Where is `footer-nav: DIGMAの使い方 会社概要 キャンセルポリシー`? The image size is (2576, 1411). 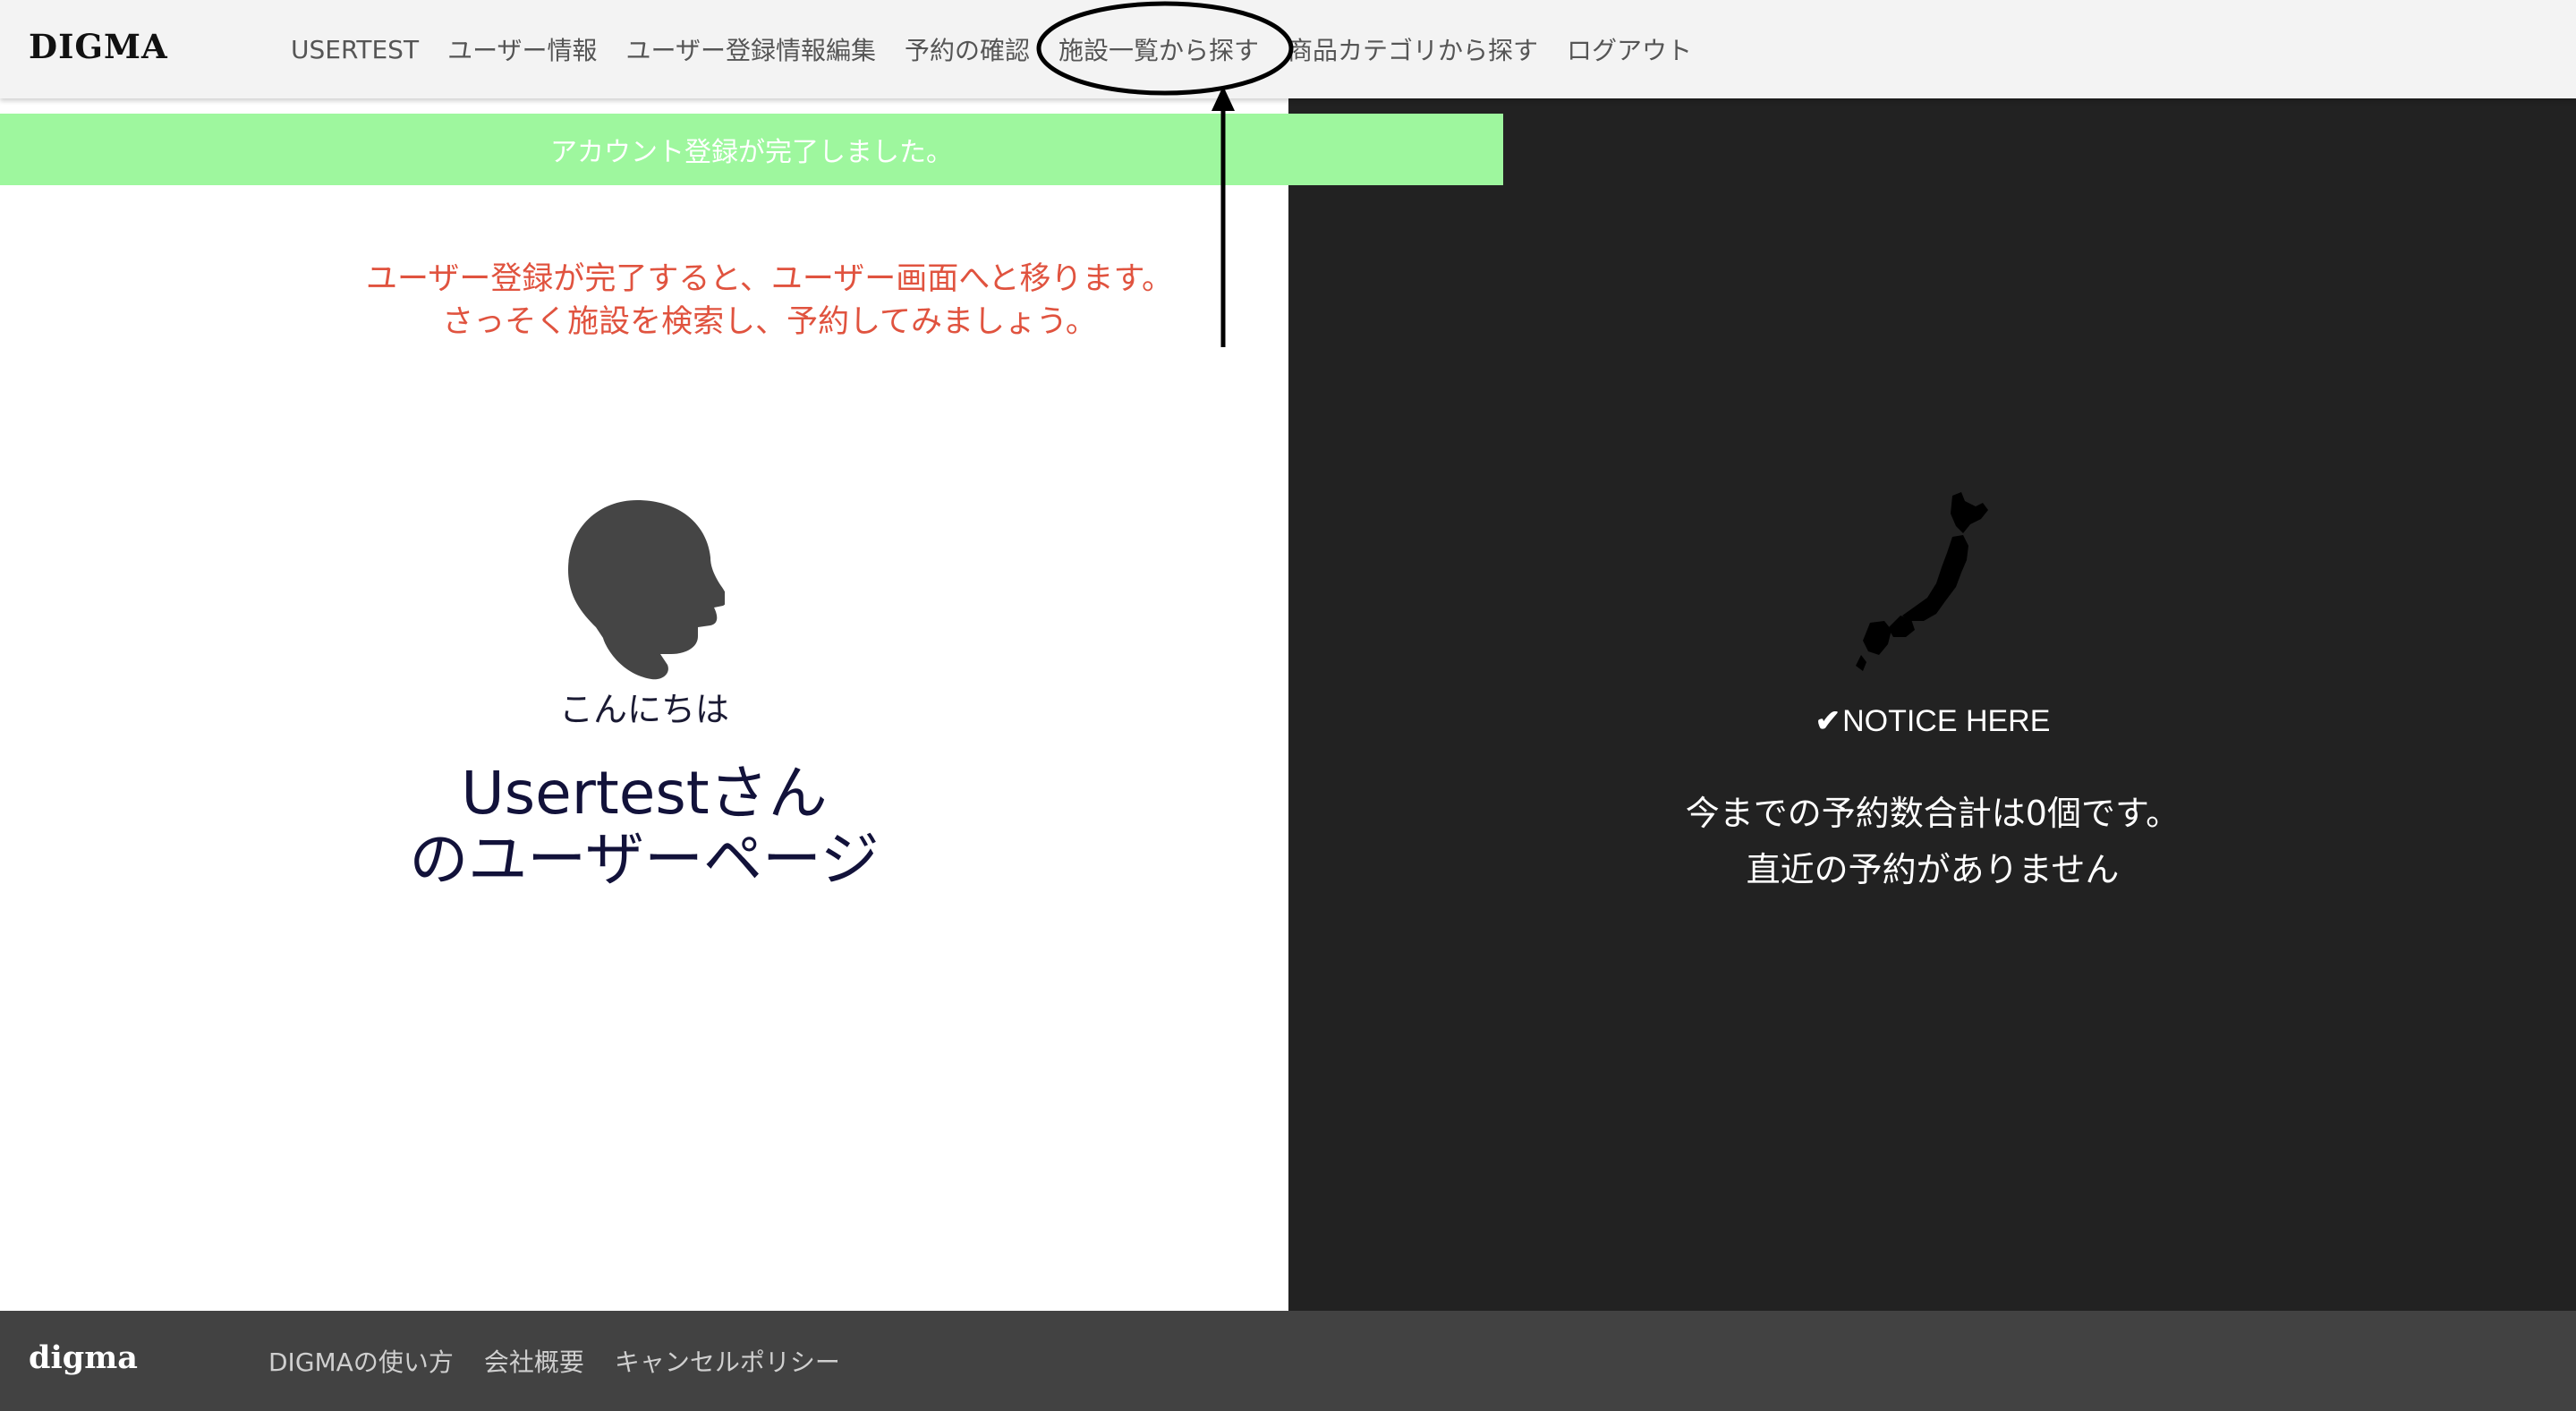 footer-nav: DIGMAの使い方 会社概要 キャンセルポリシー is located at coordinates (569, 1361).